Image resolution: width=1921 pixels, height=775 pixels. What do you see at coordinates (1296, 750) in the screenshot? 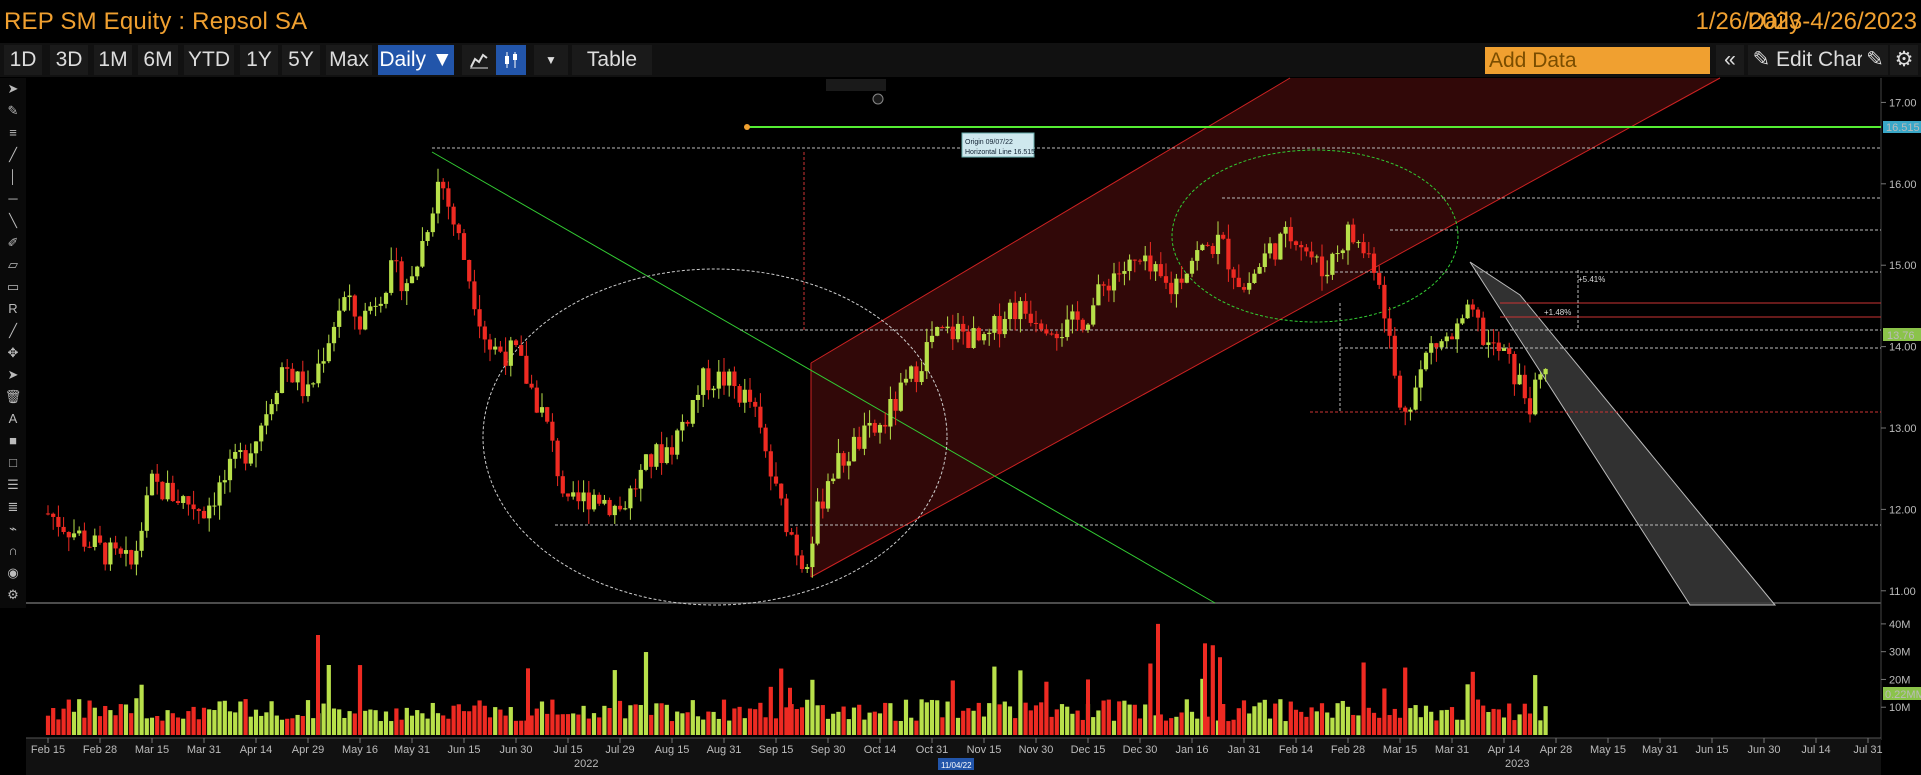
I see `date-tick-label: Feb 14` at bounding box center [1296, 750].